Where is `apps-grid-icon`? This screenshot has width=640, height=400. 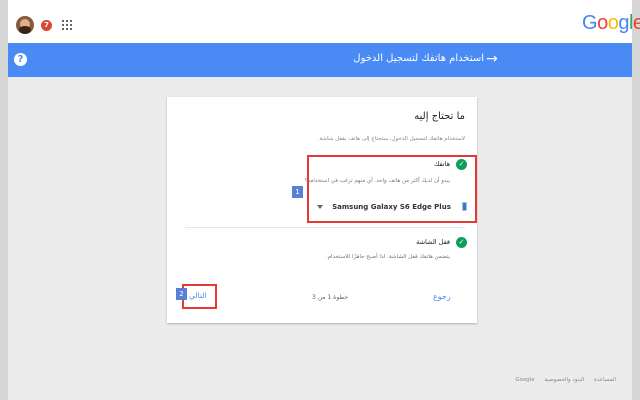
apps-grid-icon is located at coordinates (67, 25).